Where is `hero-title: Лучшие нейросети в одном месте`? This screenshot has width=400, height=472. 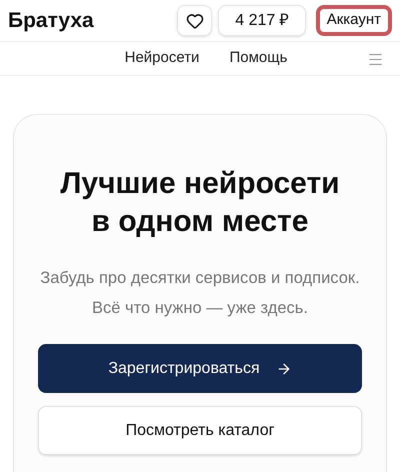 hero-title: Лучшие нейросети в одном месте is located at coordinates (200, 203).